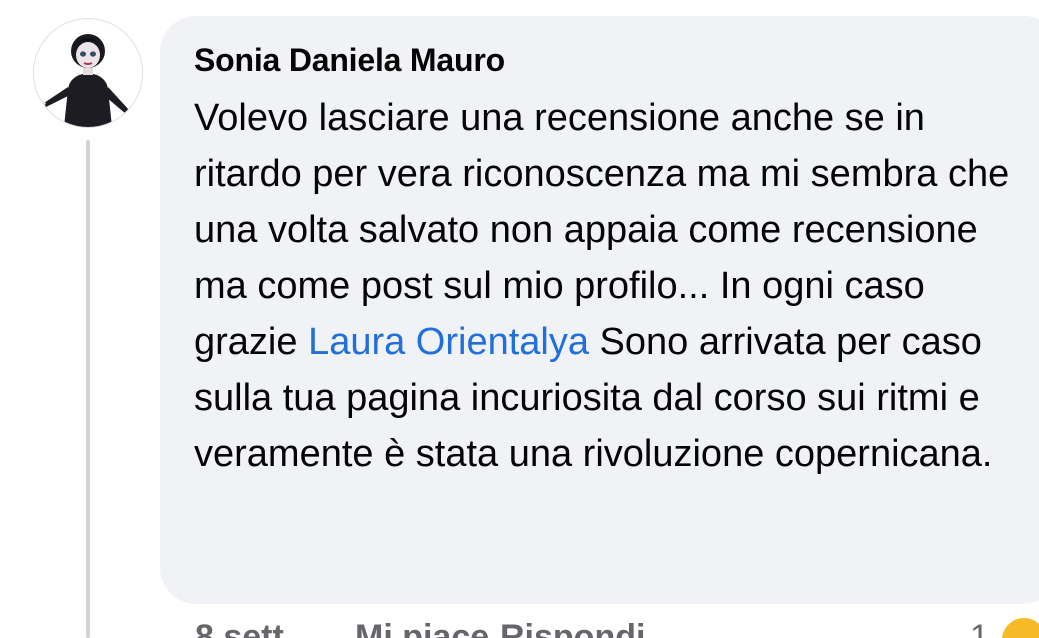 The image size is (1039, 638). What do you see at coordinates (88, 389) in the screenshot?
I see `thread-line` at bounding box center [88, 389].